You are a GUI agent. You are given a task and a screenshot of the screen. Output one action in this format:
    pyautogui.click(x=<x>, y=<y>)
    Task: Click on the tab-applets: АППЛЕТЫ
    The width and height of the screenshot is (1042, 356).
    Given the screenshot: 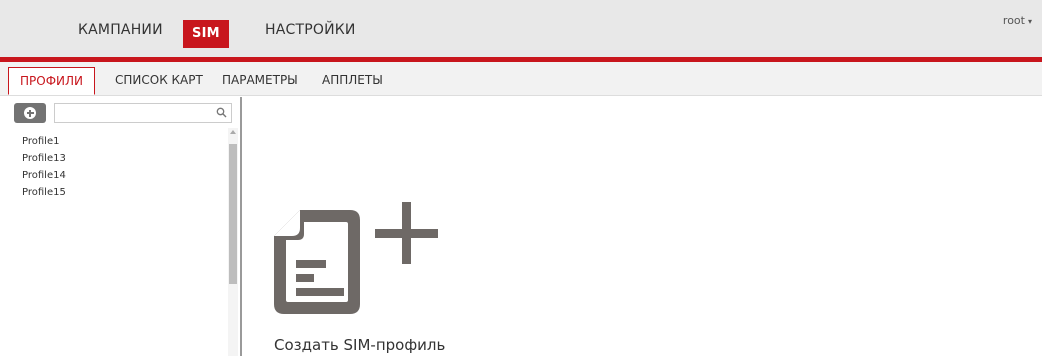 What is the action you would take?
    pyautogui.click(x=352, y=81)
    